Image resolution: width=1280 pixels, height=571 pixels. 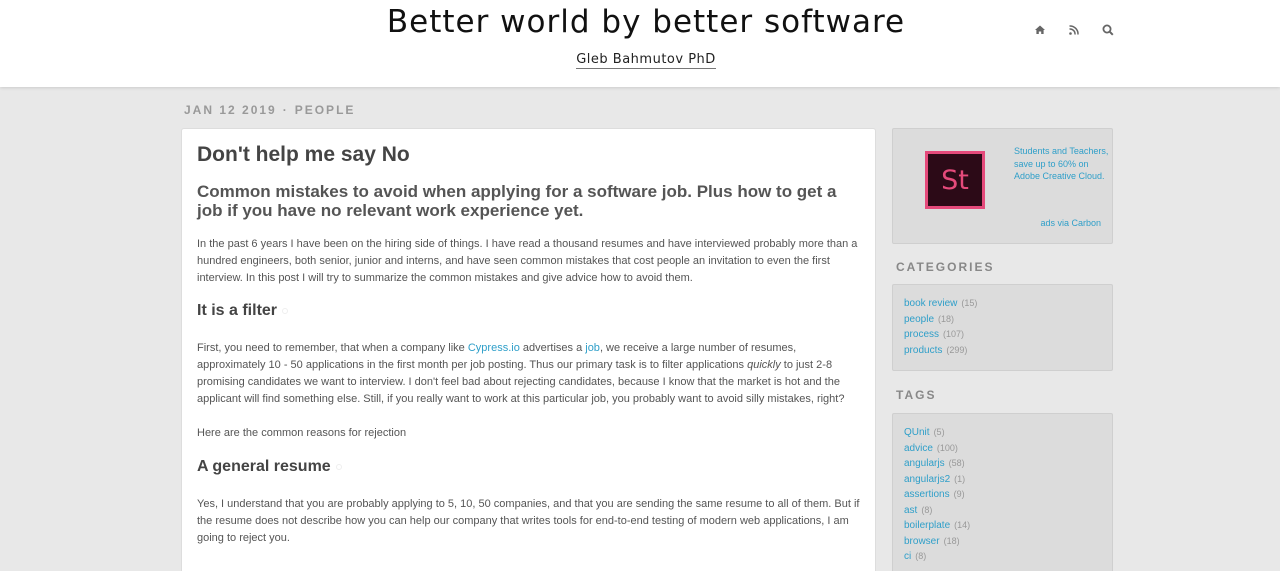 I want to click on category-item-link: book review, so click(x=930, y=303).